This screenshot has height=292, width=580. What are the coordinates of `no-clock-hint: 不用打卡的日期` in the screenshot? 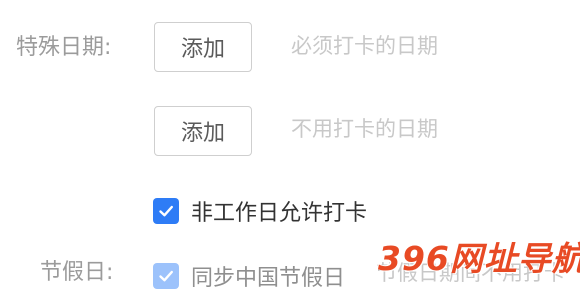 It's located at (364, 129).